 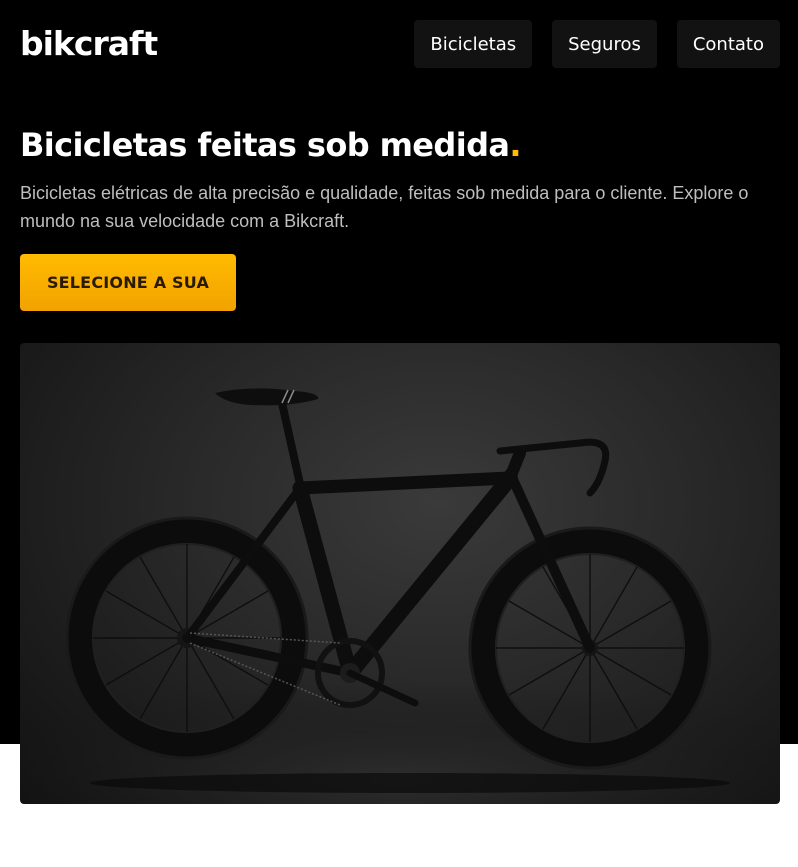 What do you see at coordinates (89, 44) in the screenshot?
I see `bikcraft-logo: bikcraft` at bounding box center [89, 44].